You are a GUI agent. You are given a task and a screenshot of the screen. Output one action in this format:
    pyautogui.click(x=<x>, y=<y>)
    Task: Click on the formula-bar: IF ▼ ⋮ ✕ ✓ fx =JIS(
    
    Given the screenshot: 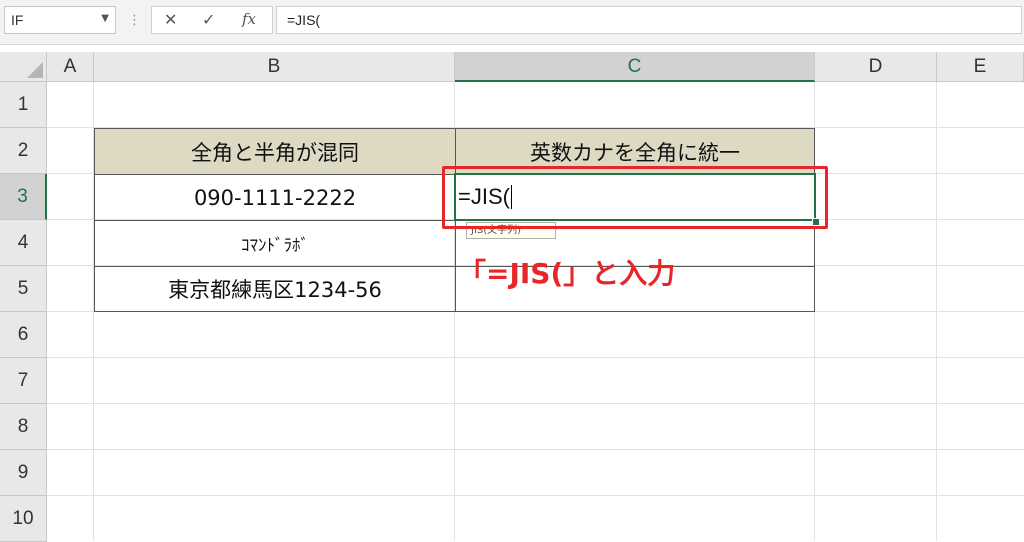 What is the action you would take?
    pyautogui.click(x=512, y=22)
    